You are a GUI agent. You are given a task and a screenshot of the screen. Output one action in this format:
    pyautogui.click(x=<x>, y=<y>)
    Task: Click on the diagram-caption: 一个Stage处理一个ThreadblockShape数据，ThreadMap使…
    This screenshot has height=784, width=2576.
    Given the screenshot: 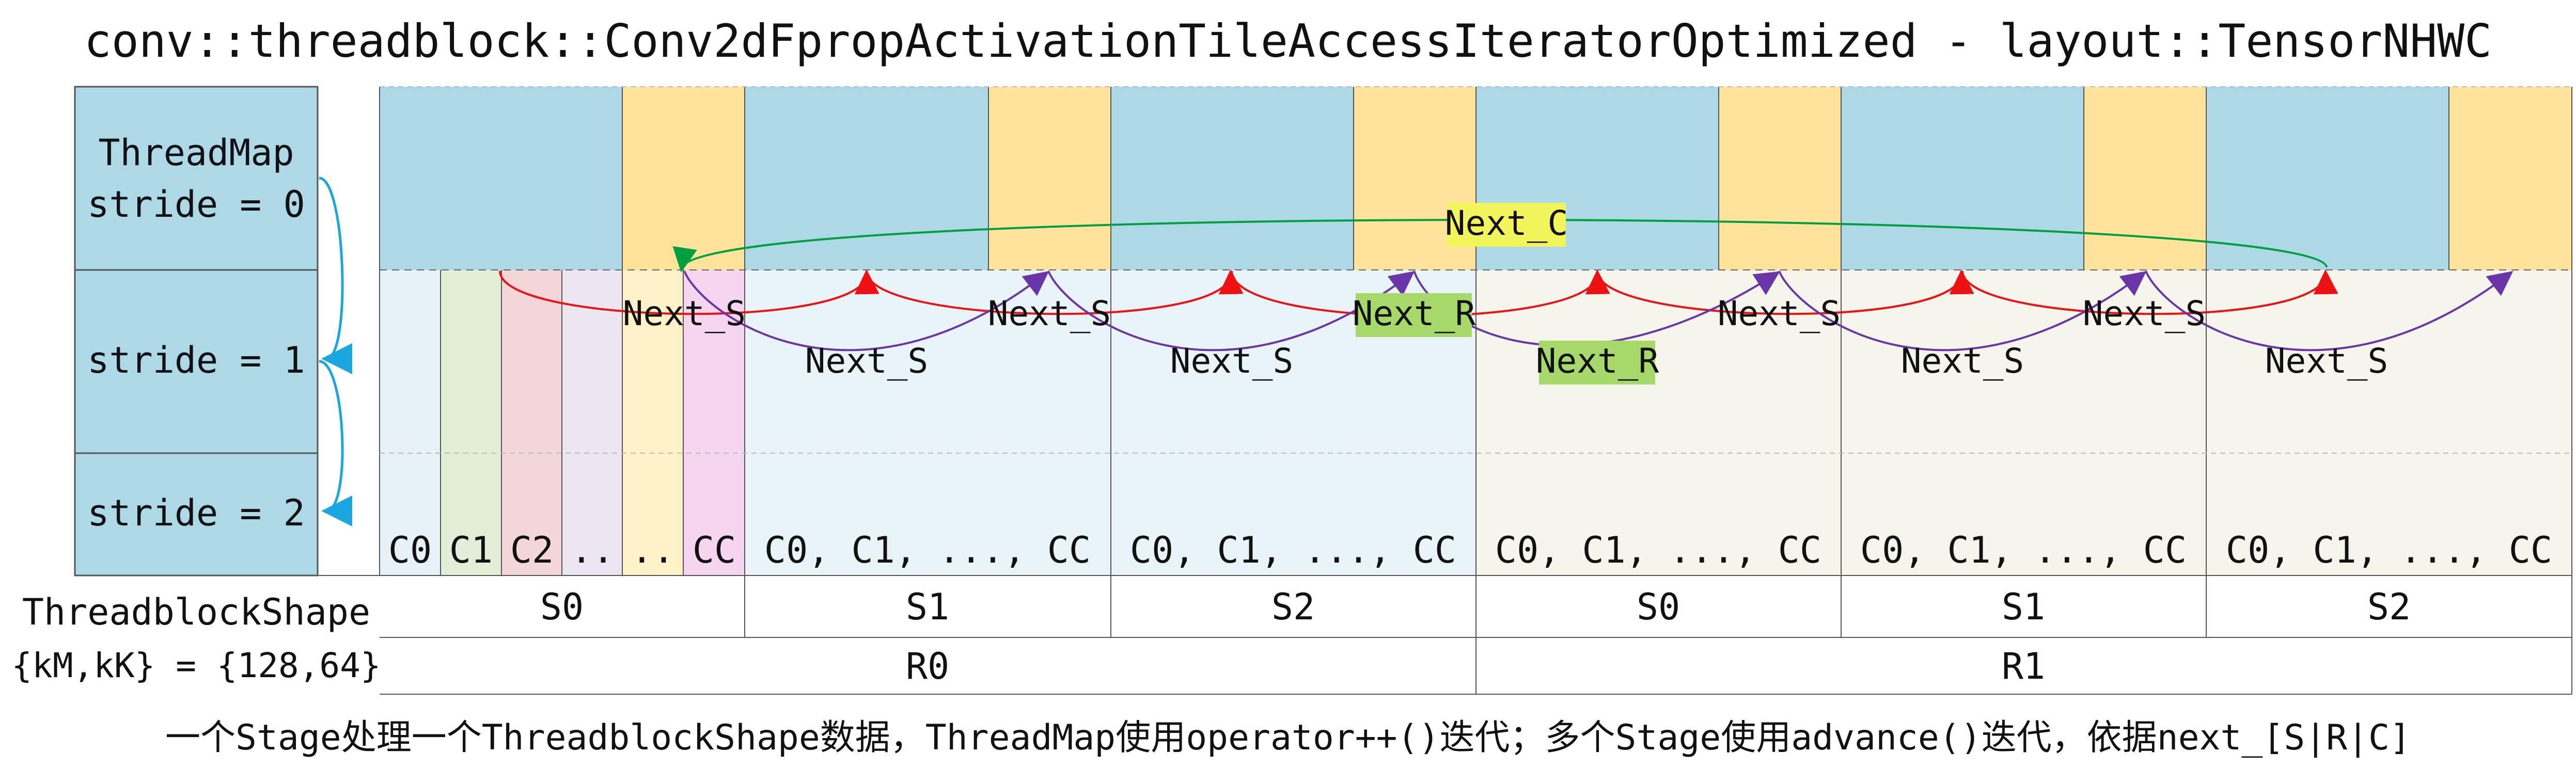 What is the action you would take?
    pyautogui.click(x=1288, y=737)
    